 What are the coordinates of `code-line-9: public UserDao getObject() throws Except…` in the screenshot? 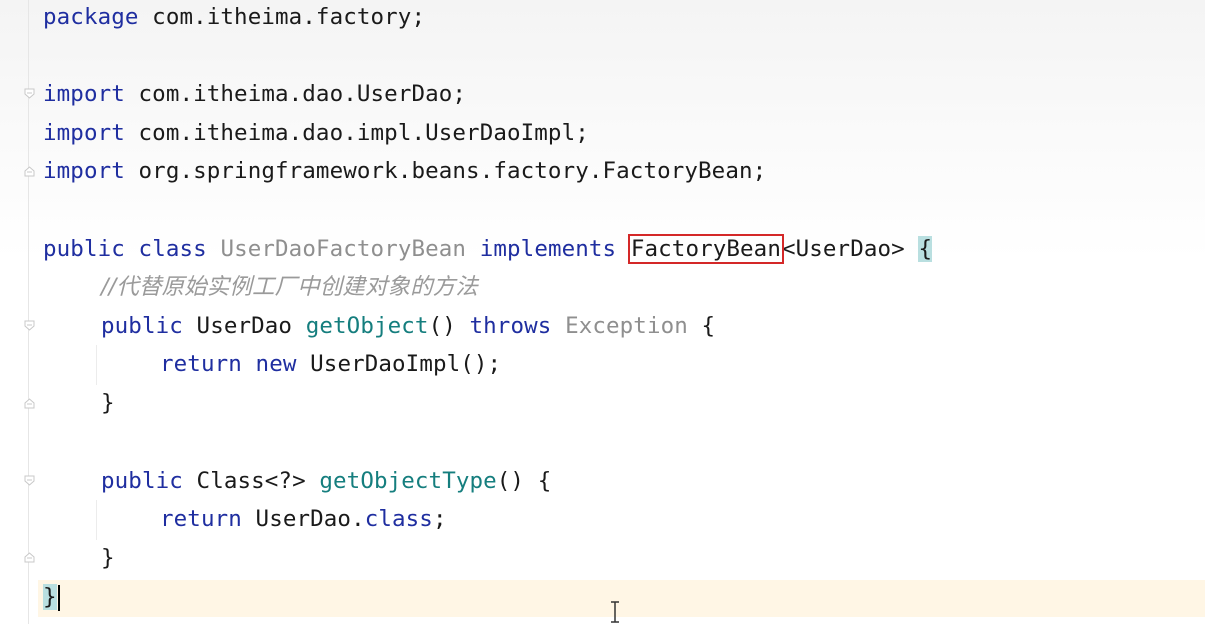 It's located at (408, 326).